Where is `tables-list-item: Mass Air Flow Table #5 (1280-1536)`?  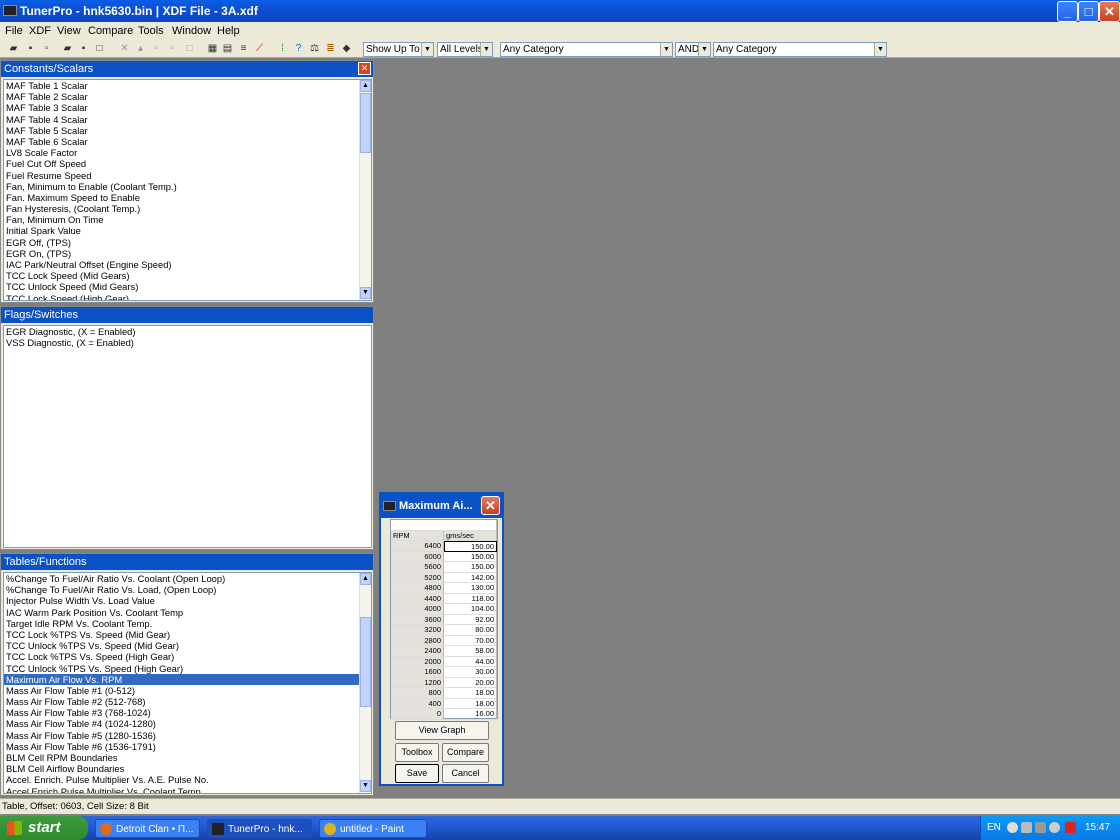 tables-list-item: Mass Air Flow Table #5 (1280-1536) is located at coordinates (187, 735).